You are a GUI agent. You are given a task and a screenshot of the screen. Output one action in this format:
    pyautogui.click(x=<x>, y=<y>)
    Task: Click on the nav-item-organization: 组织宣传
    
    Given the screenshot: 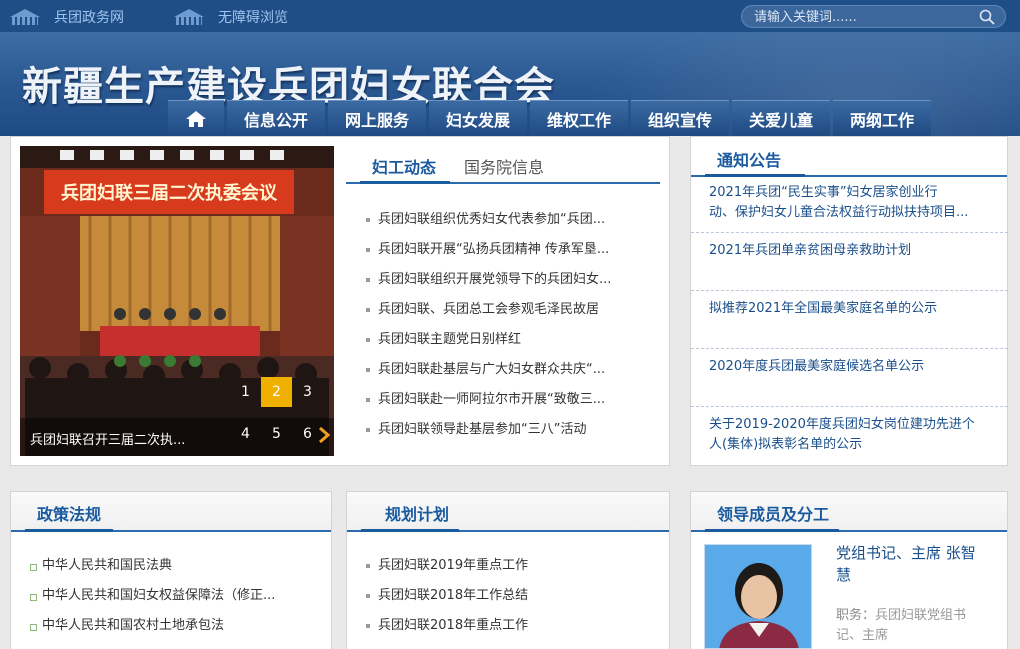 What is the action you would take?
    pyautogui.click(x=680, y=118)
    